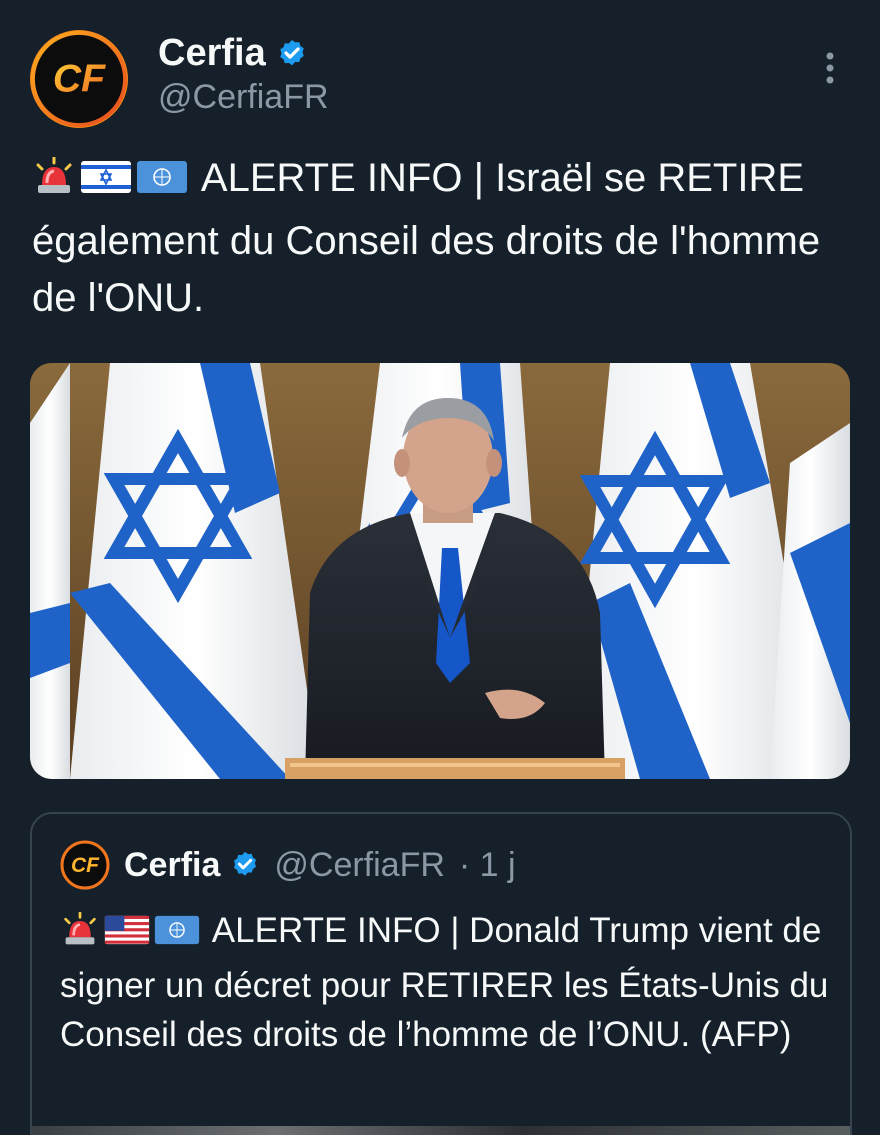 Image resolution: width=880 pixels, height=1135 pixels. What do you see at coordinates (243, 97) in the screenshot?
I see `author-handle: @CerfiaFR` at bounding box center [243, 97].